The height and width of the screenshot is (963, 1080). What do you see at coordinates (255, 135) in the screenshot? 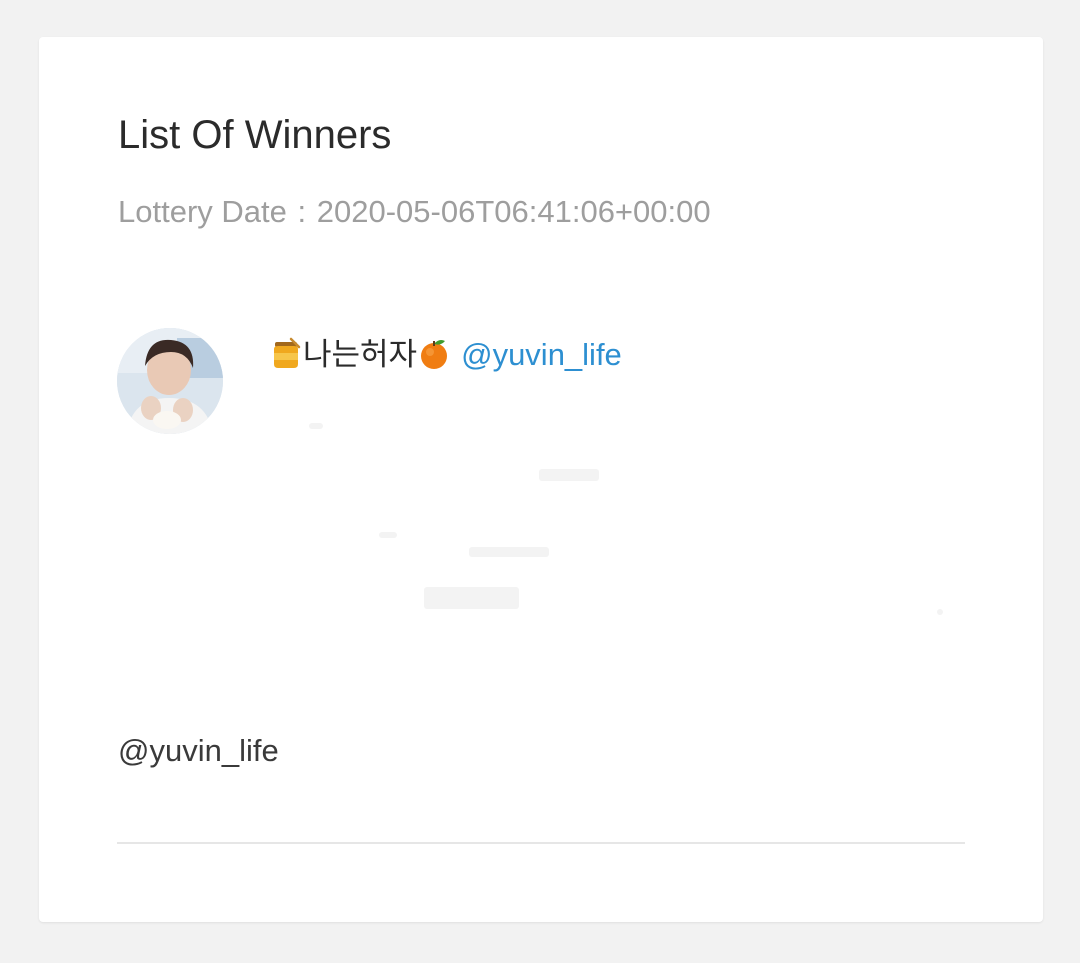
I see `page-title: List Of Winners` at bounding box center [255, 135].